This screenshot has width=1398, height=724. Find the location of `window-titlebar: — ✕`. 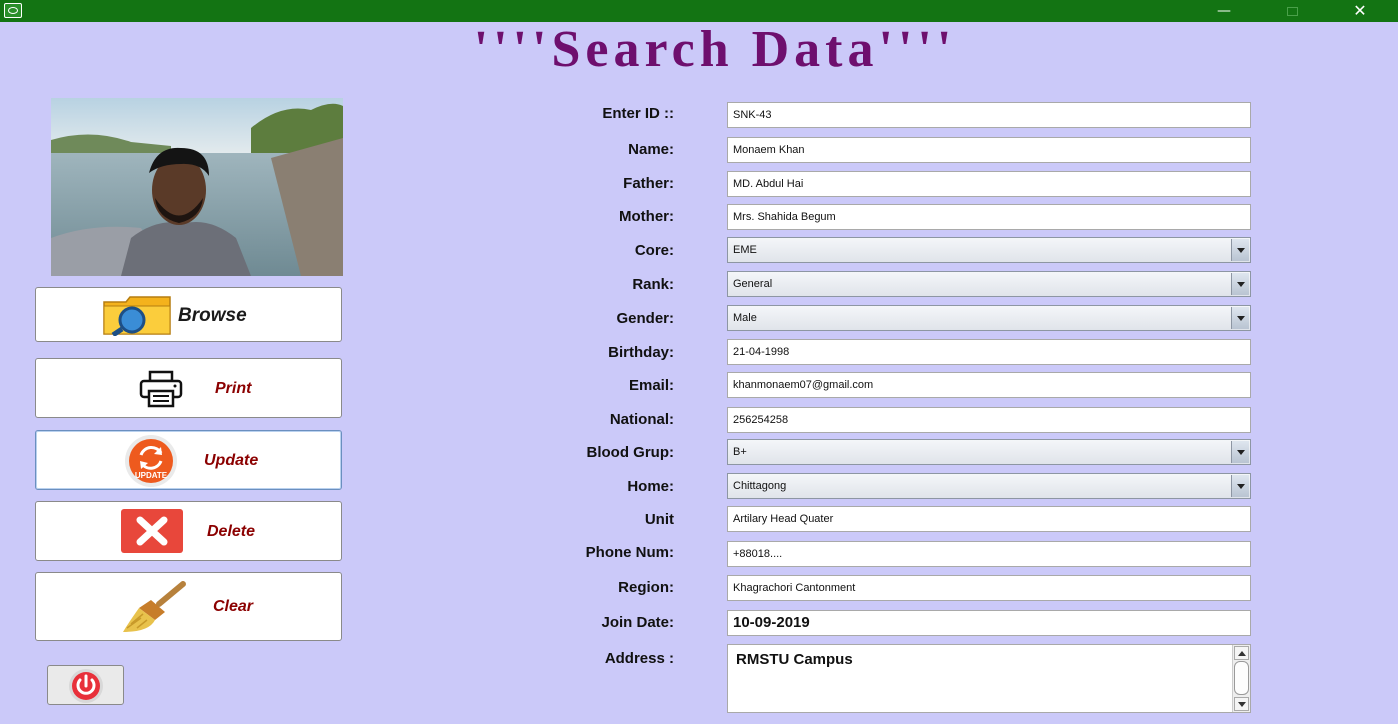

window-titlebar: — ✕ is located at coordinates (699, 11).